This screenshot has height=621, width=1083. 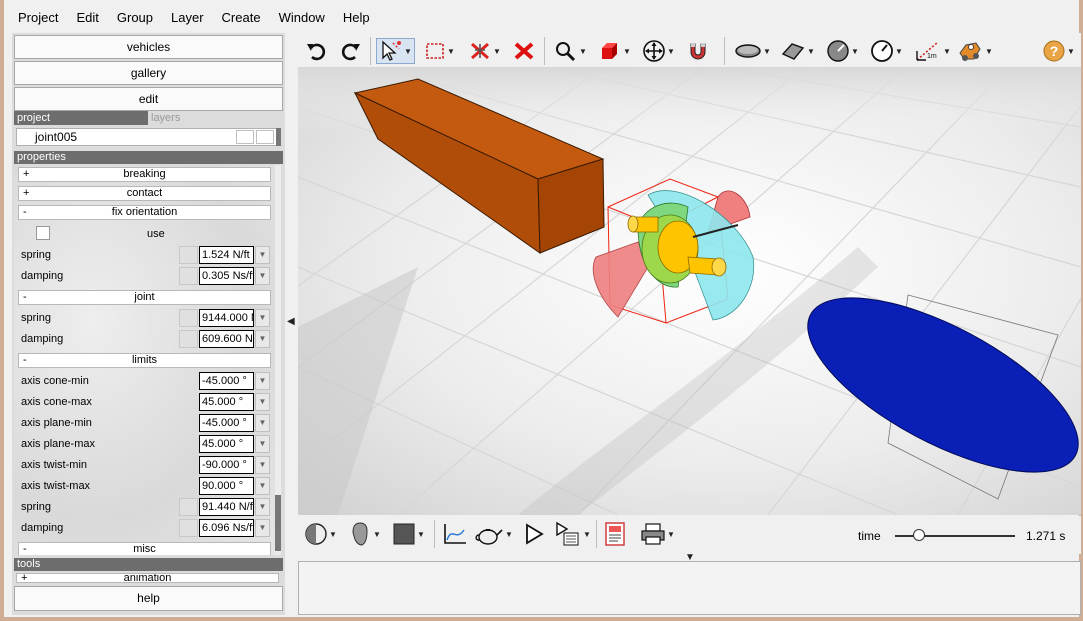 What do you see at coordinates (147, 578) in the screenshot?
I see `group-animation: + animation` at bounding box center [147, 578].